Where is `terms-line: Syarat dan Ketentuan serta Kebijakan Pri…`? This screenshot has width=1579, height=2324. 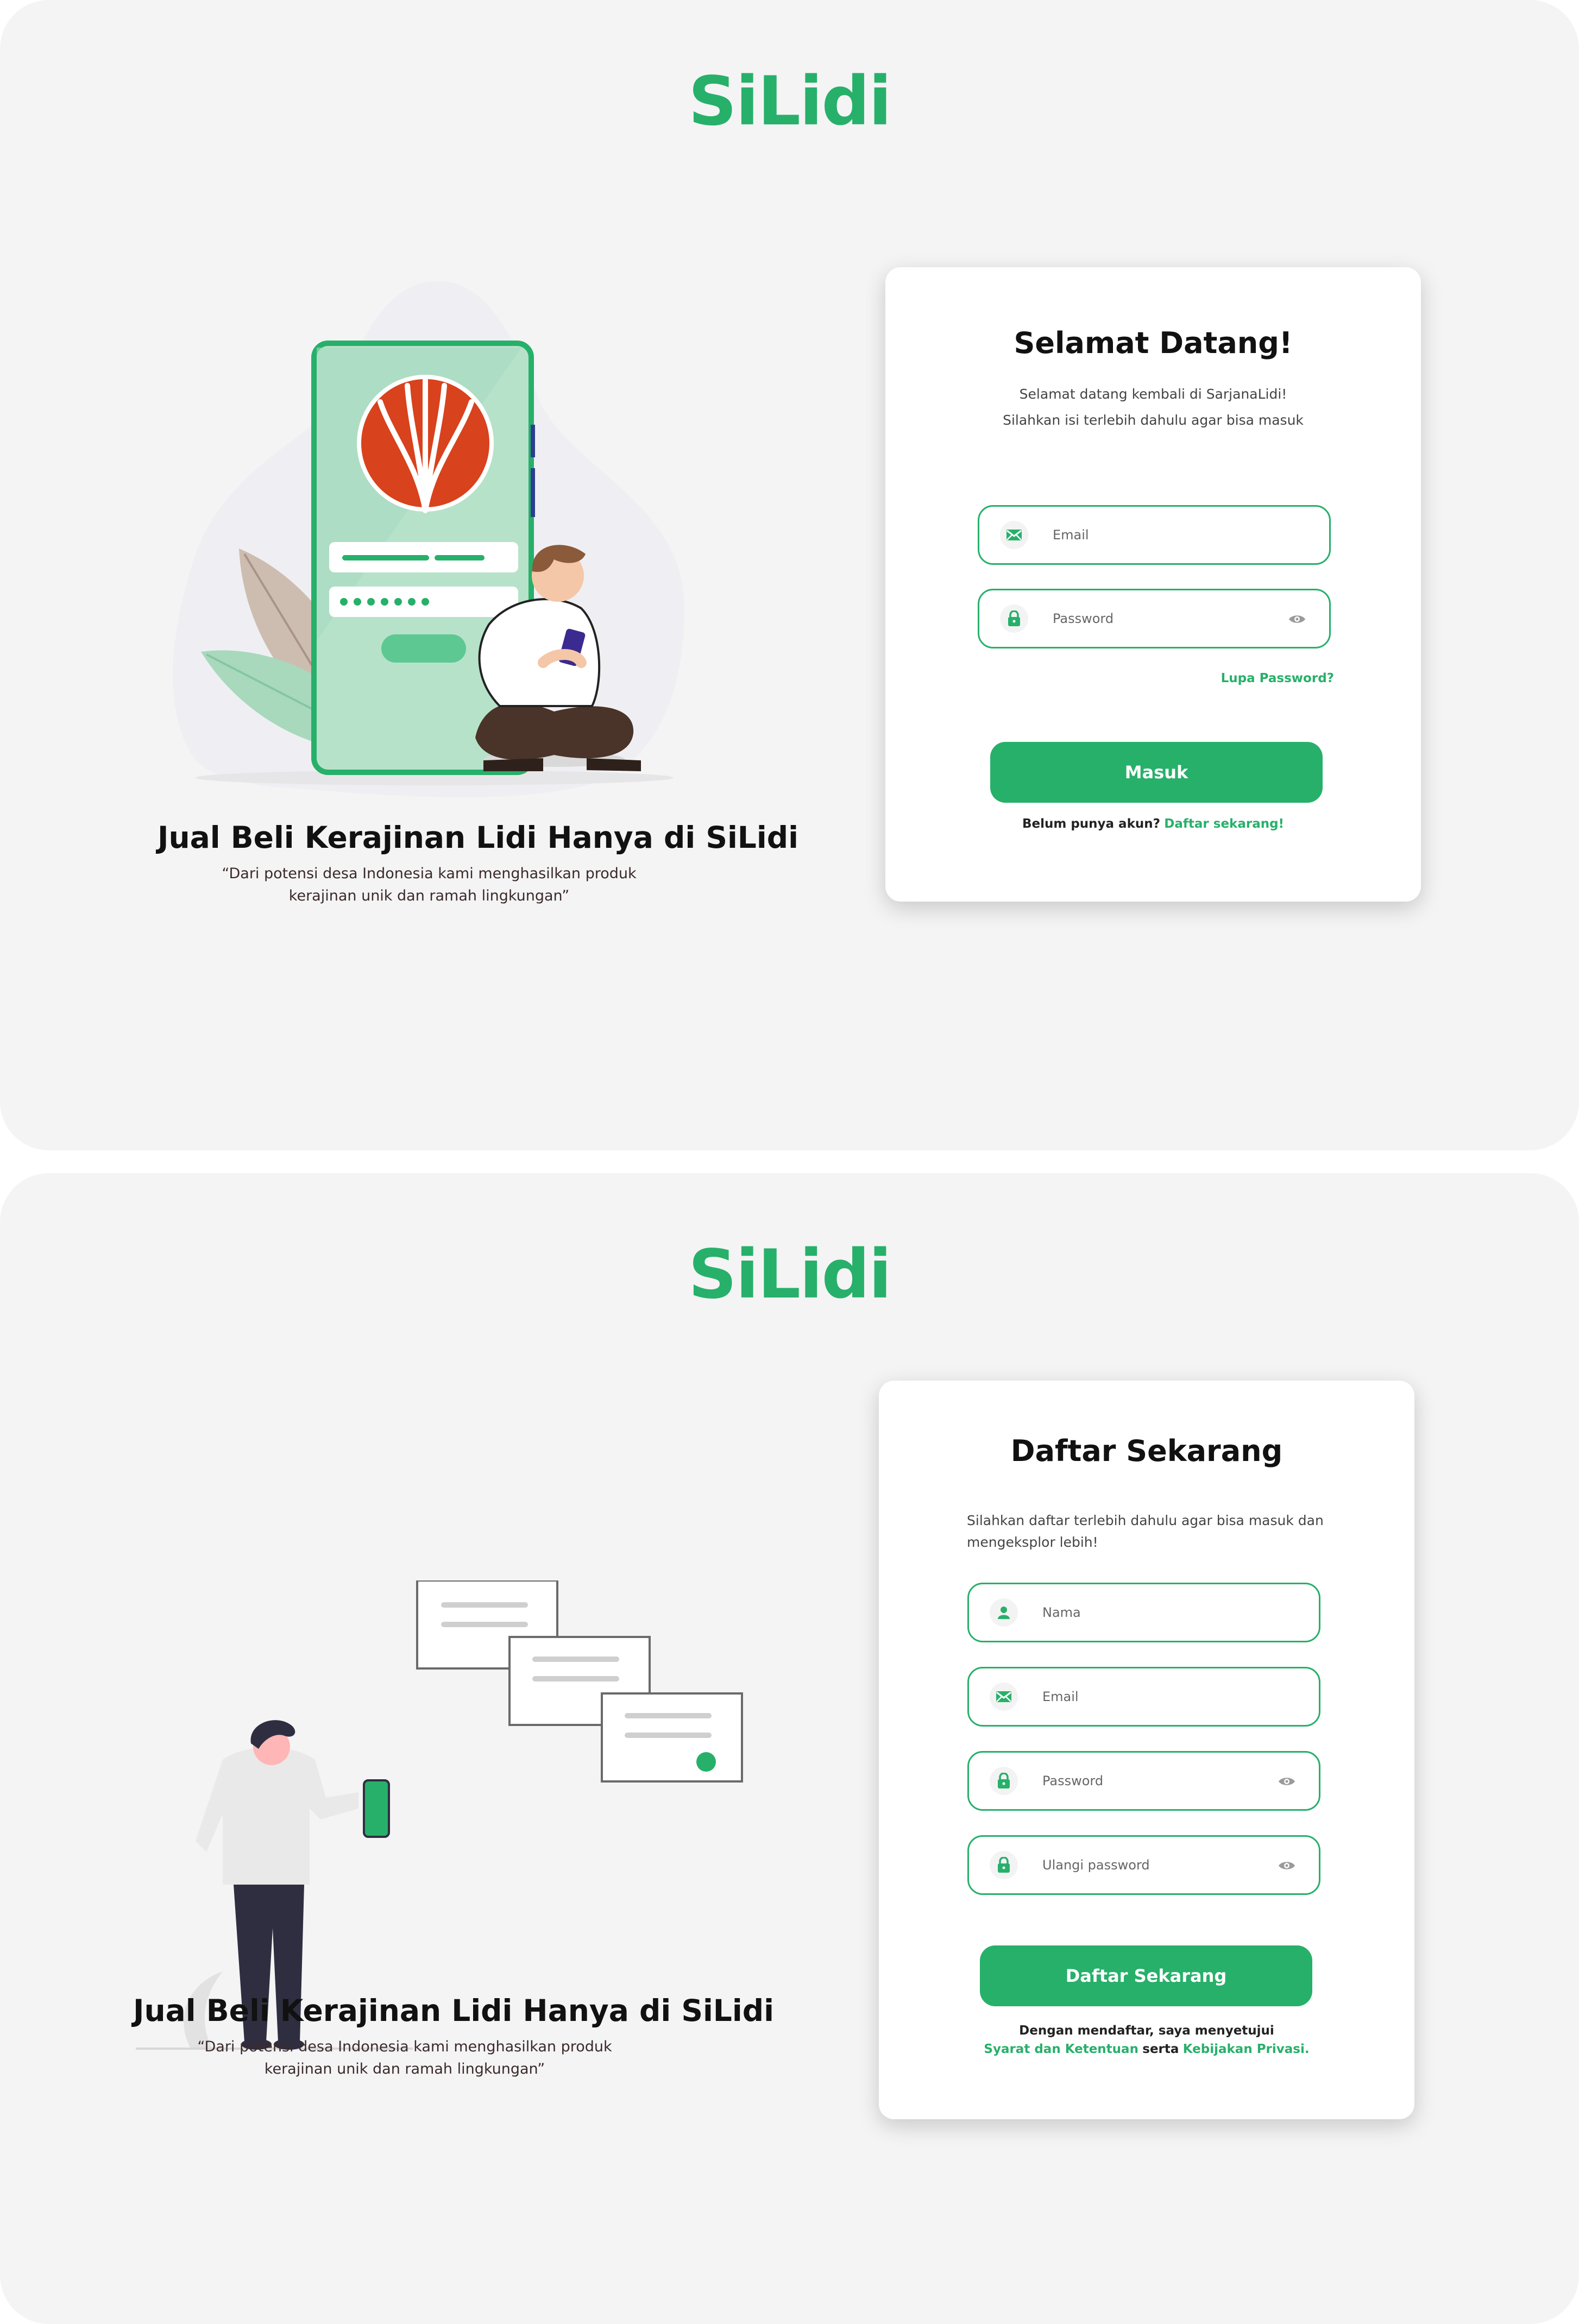 terms-line: Syarat dan Ketentuan serta Kebijakan Pri… is located at coordinates (1146, 2049).